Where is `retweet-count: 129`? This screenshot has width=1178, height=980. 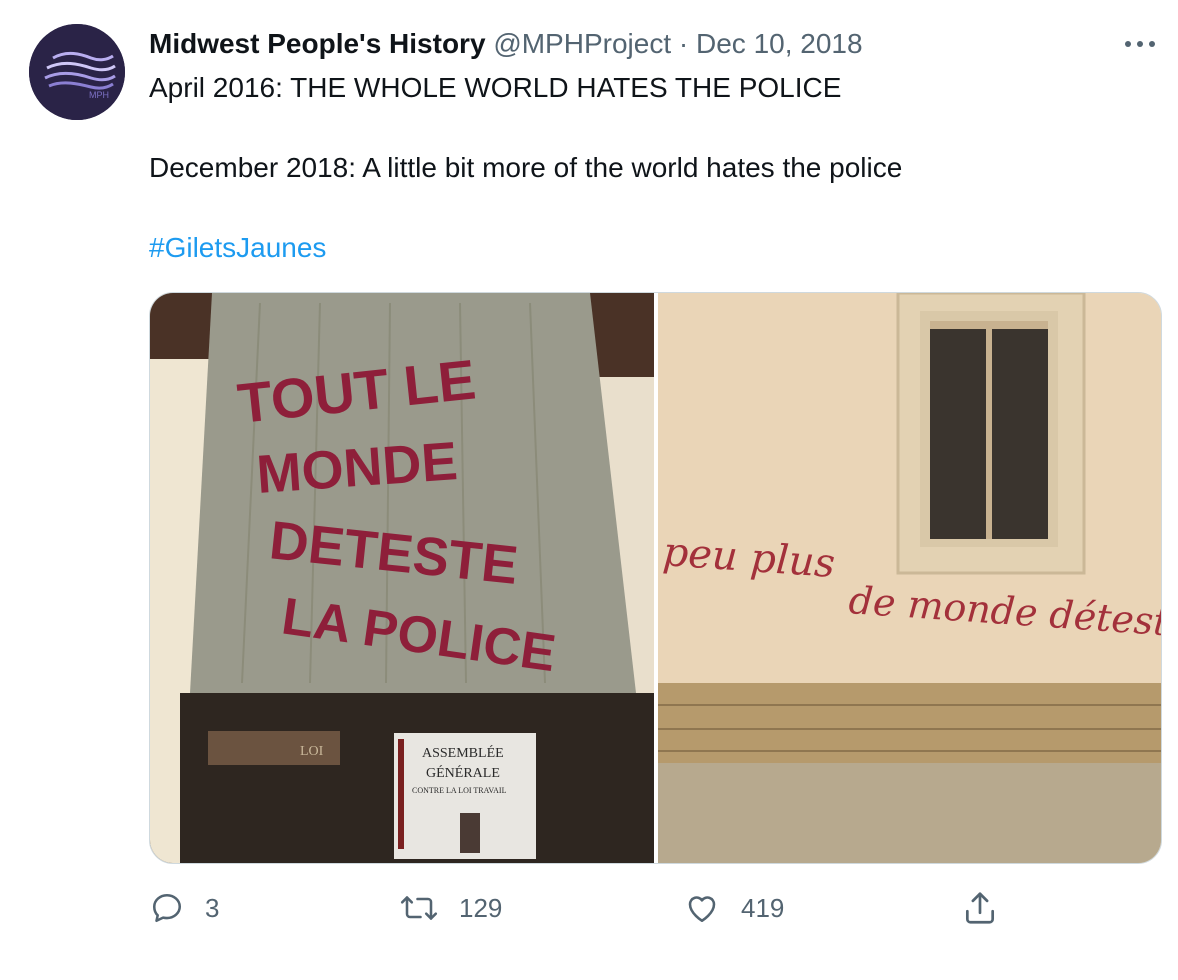 retweet-count: 129 is located at coordinates (481, 907).